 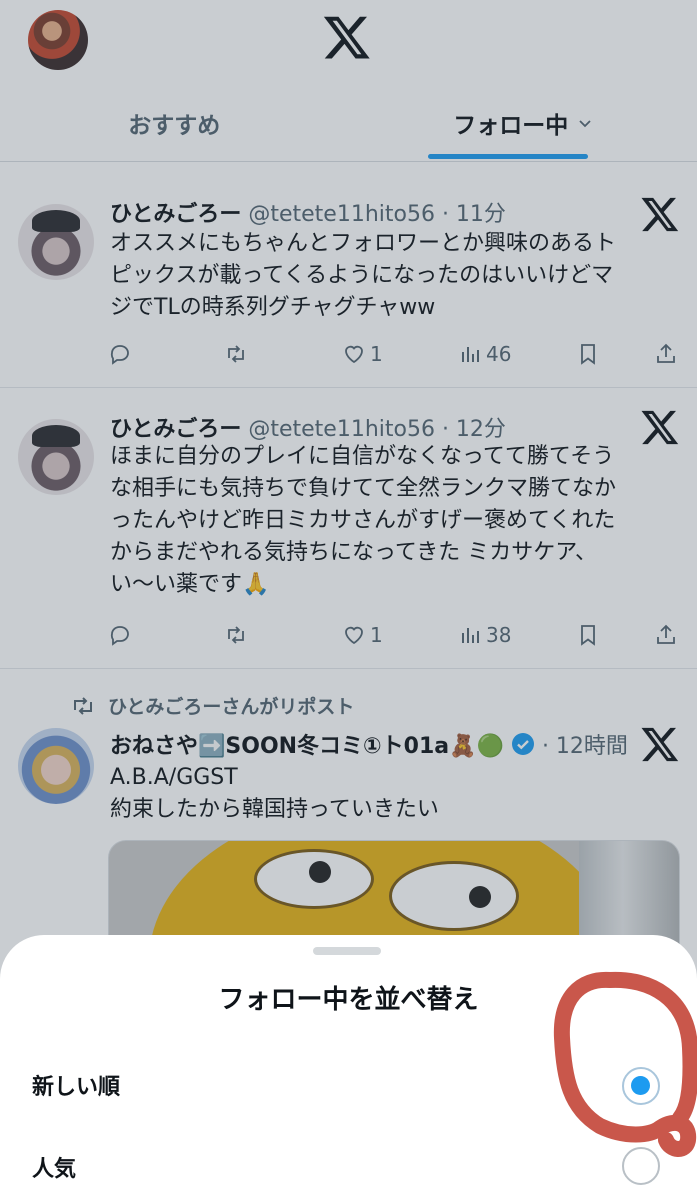 What do you see at coordinates (625, 1064) in the screenshot?
I see `annotation-scribble` at bounding box center [625, 1064].